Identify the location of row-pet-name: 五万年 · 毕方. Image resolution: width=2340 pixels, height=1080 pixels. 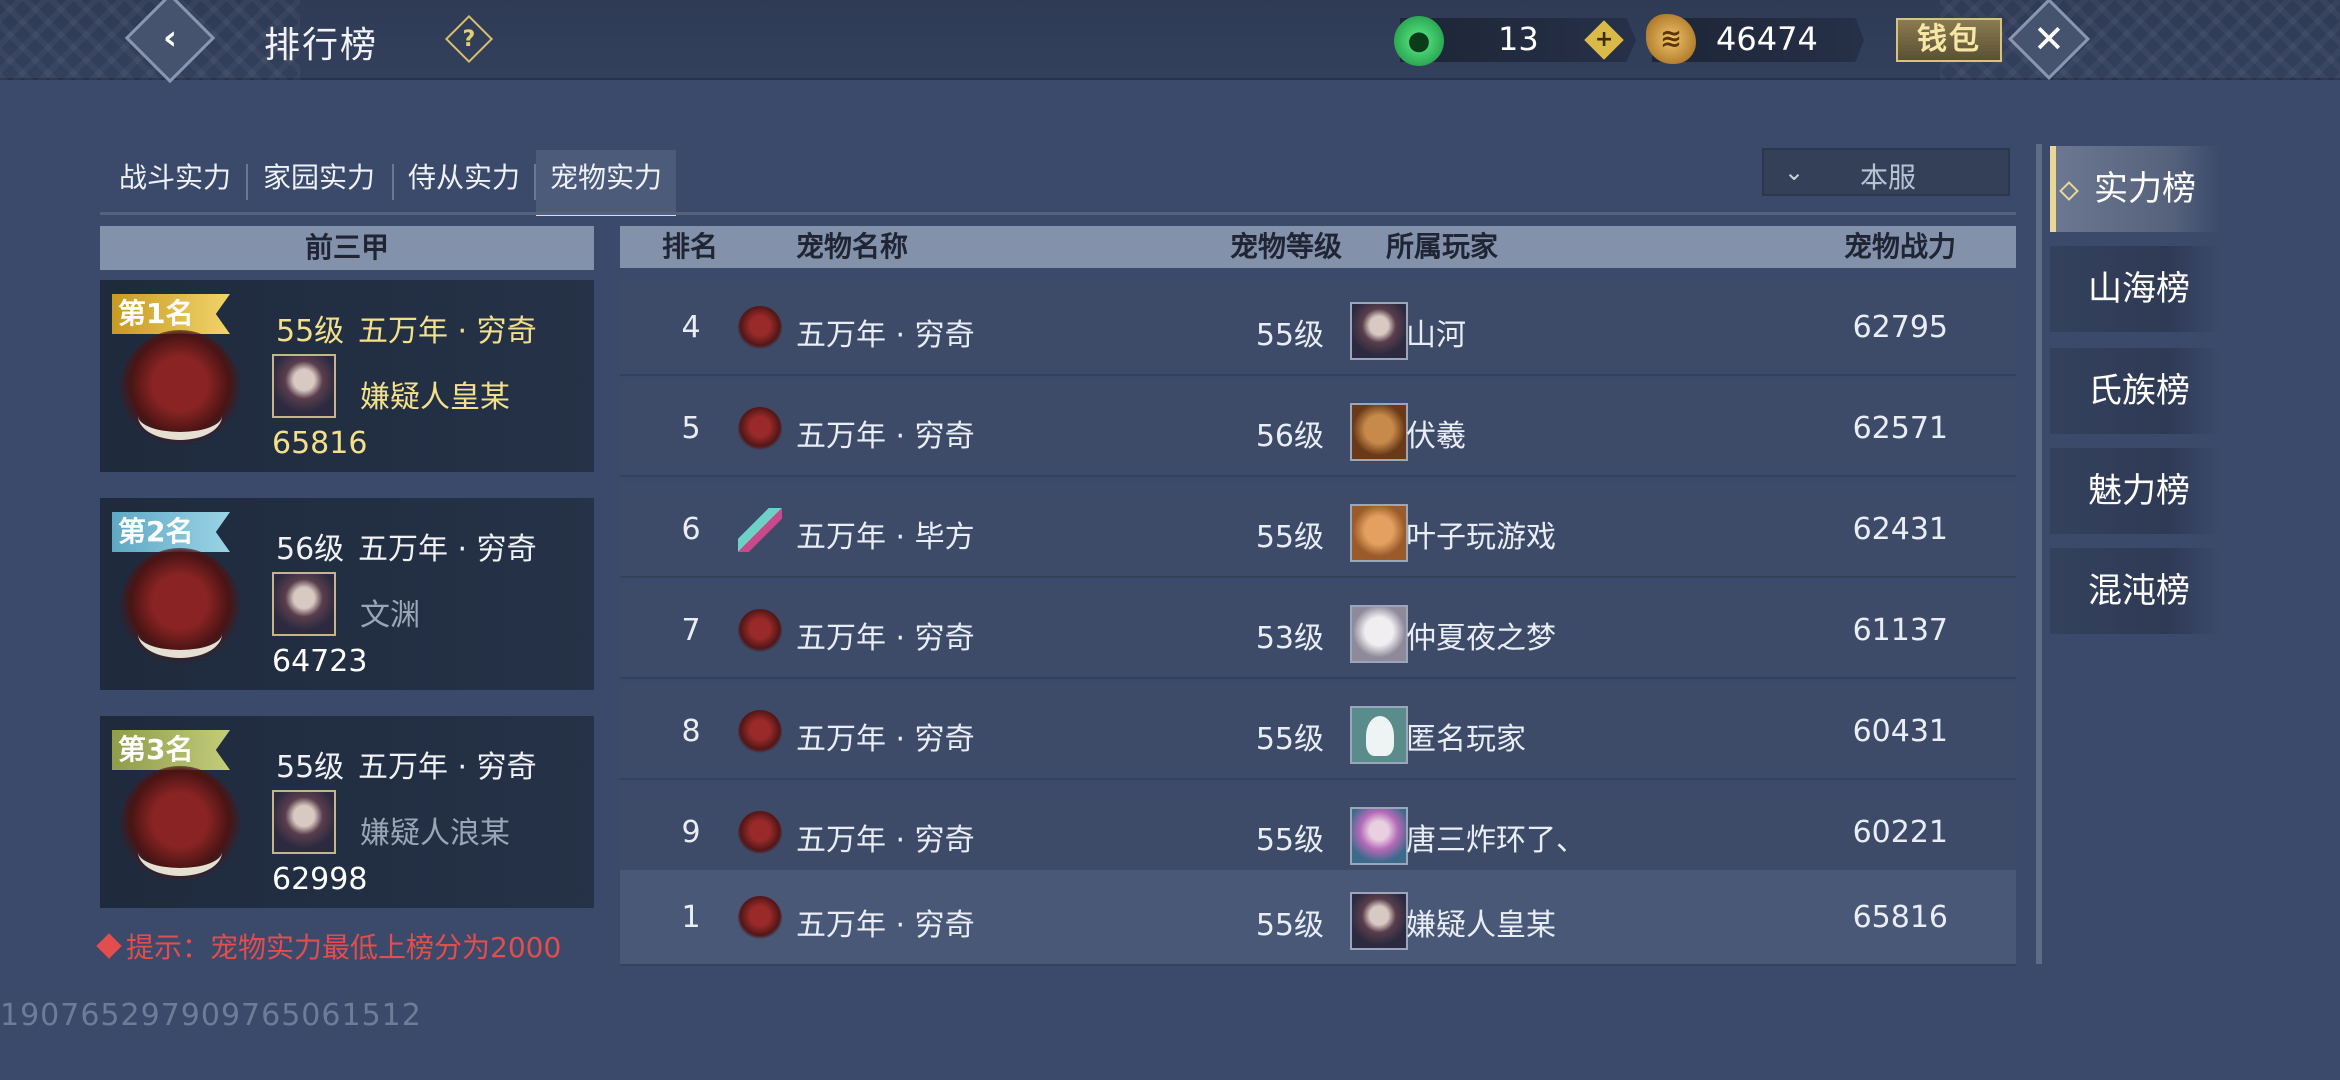
(885, 537).